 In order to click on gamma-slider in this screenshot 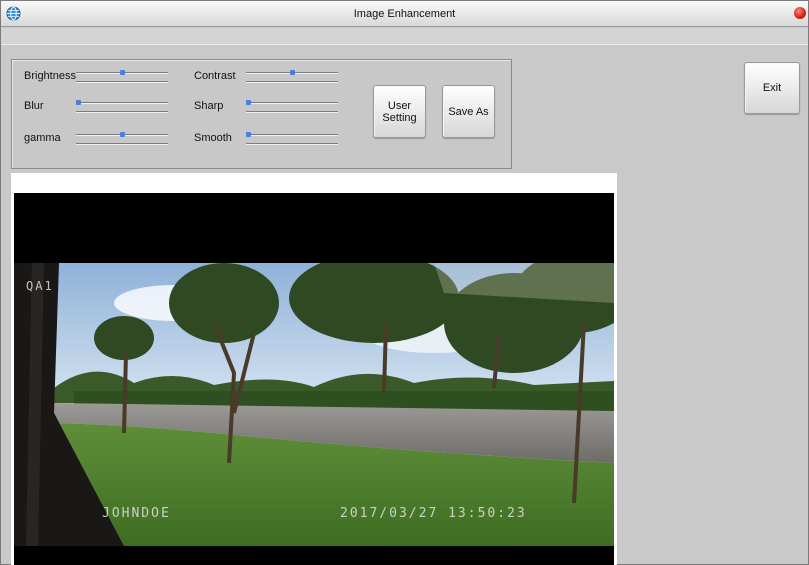, I will do `click(122, 139)`.